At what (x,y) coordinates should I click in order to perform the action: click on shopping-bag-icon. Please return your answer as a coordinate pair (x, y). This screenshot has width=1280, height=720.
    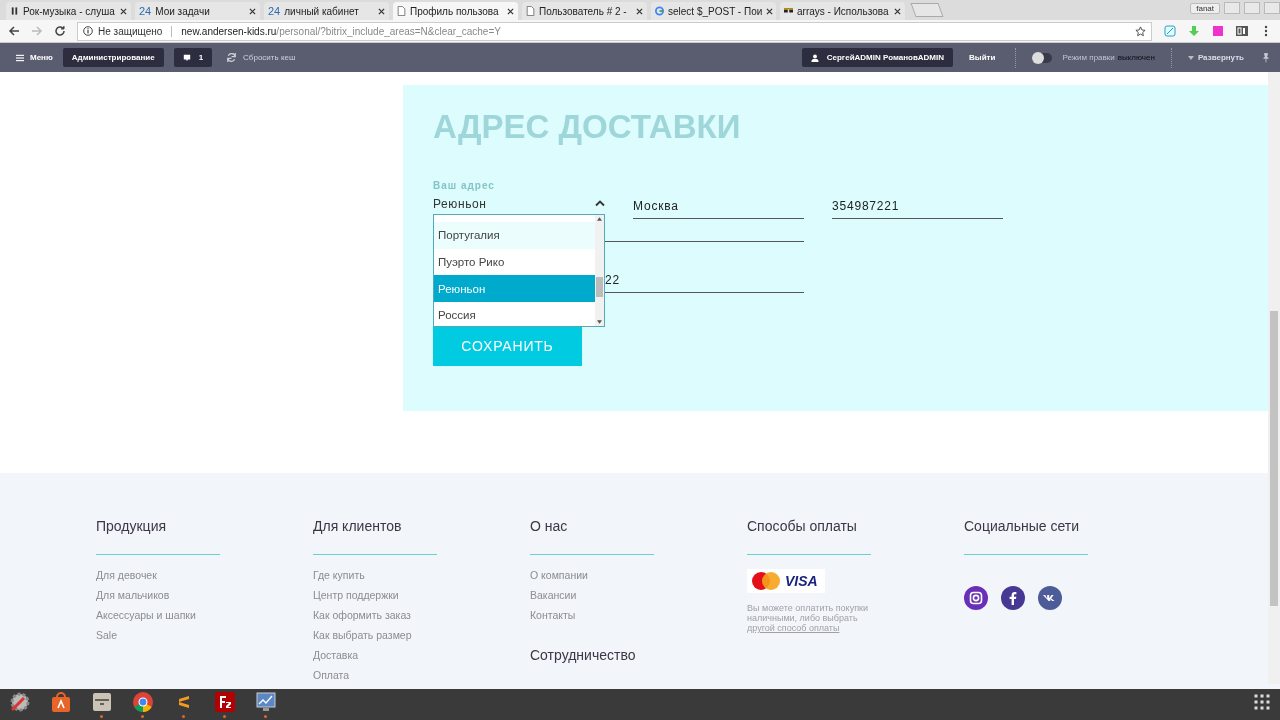
    Looking at the image, I should click on (61, 702).